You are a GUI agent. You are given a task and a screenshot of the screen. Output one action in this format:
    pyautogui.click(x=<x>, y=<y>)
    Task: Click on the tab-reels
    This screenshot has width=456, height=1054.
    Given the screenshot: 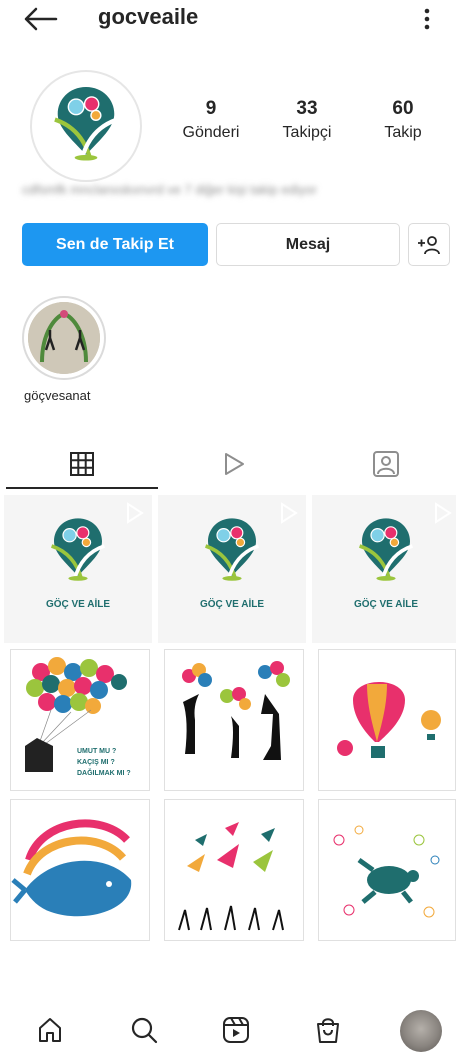 What is the action you would take?
    pyautogui.click(x=234, y=464)
    